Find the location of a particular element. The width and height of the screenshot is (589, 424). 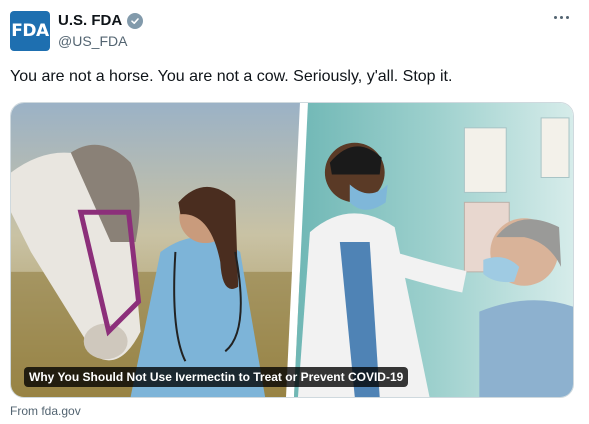

more-options-icon is located at coordinates (561, 17).